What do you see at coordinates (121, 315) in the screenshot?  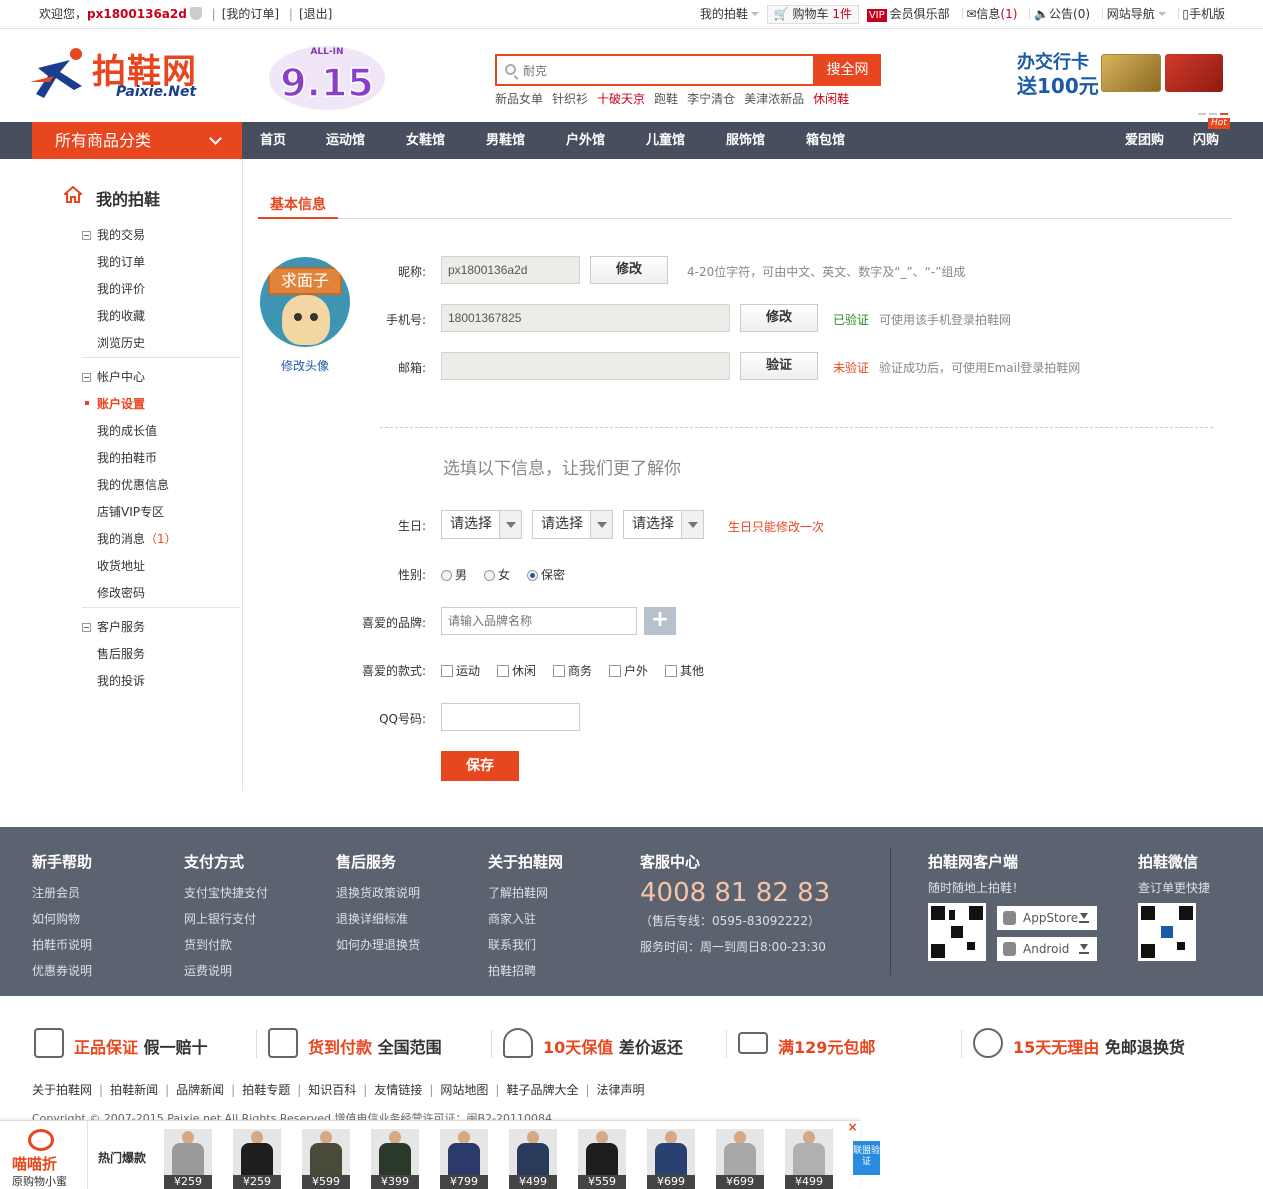 I see `sidebar-item-favorites: 我的收藏` at bounding box center [121, 315].